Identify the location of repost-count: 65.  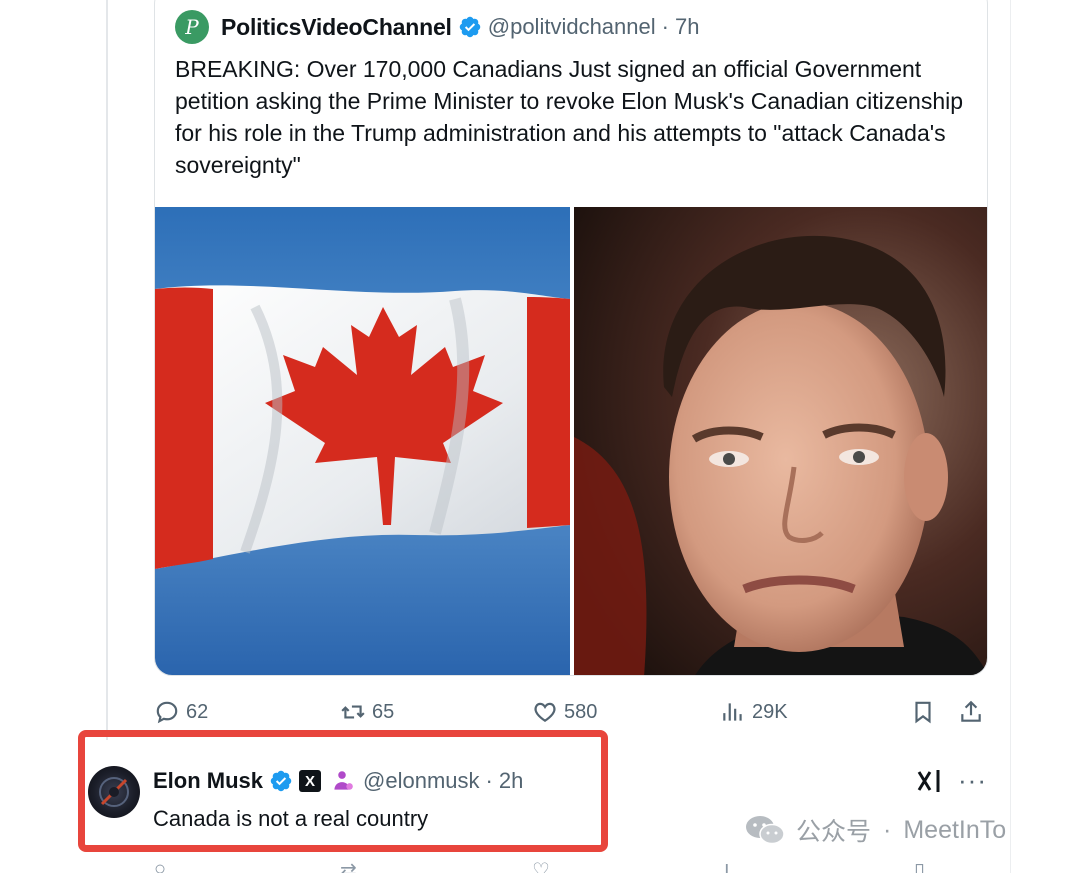
(383, 711).